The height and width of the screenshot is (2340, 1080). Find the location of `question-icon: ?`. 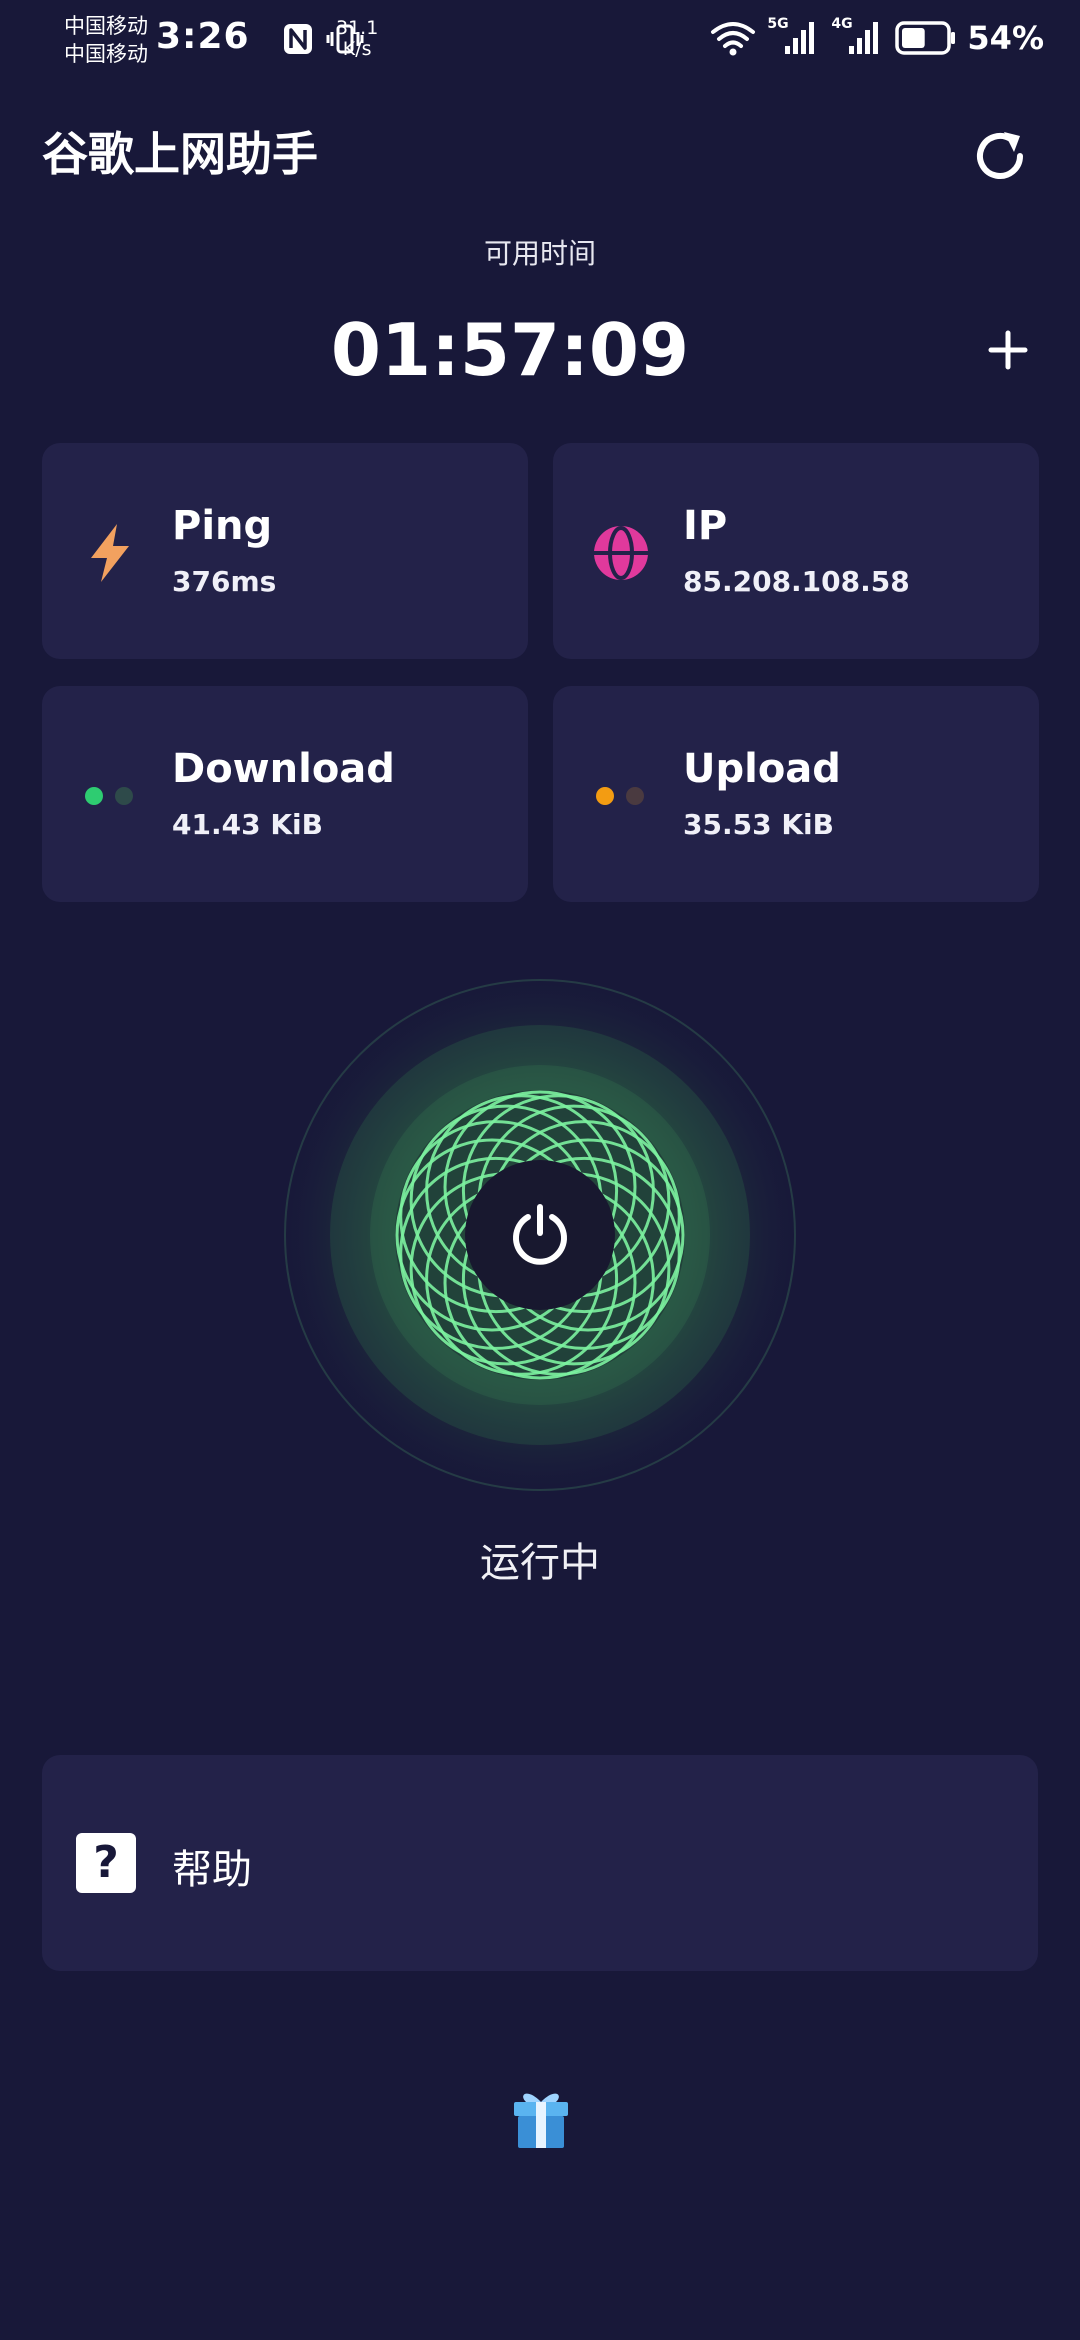

question-icon: ? is located at coordinates (106, 1863).